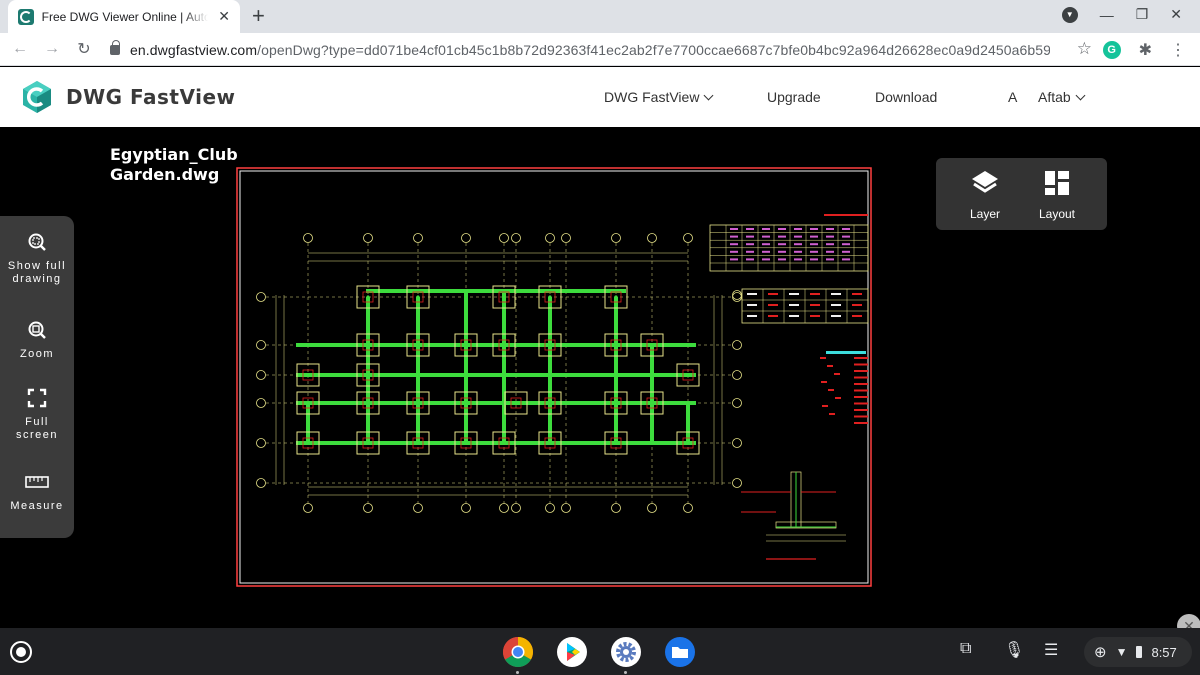 The width and height of the screenshot is (1200, 675). What do you see at coordinates (20, 49) in the screenshot?
I see `back-arrow-icon: ←` at bounding box center [20, 49].